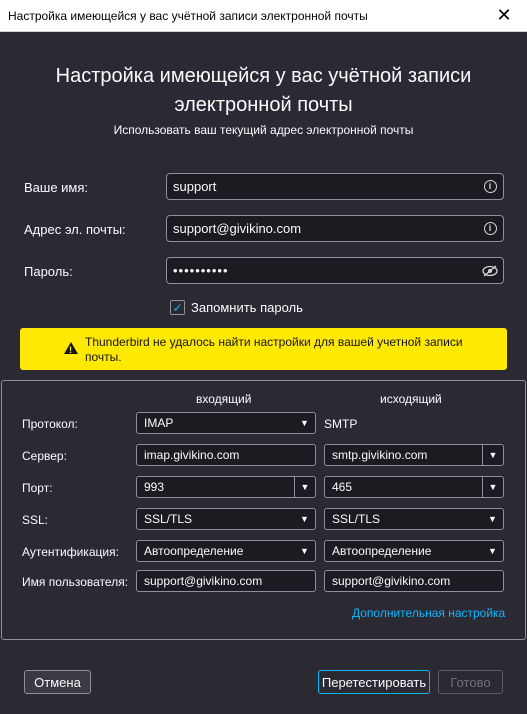 The height and width of the screenshot is (714, 527). What do you see at coordinates (71, 350) in the screenshot?
I see `warning-icon` at bounding box center [71, 350].